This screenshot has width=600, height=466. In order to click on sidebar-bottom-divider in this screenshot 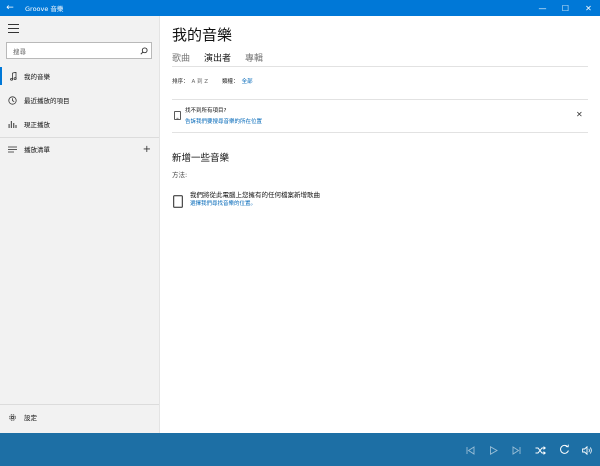, I will do `click(79, 404)`.